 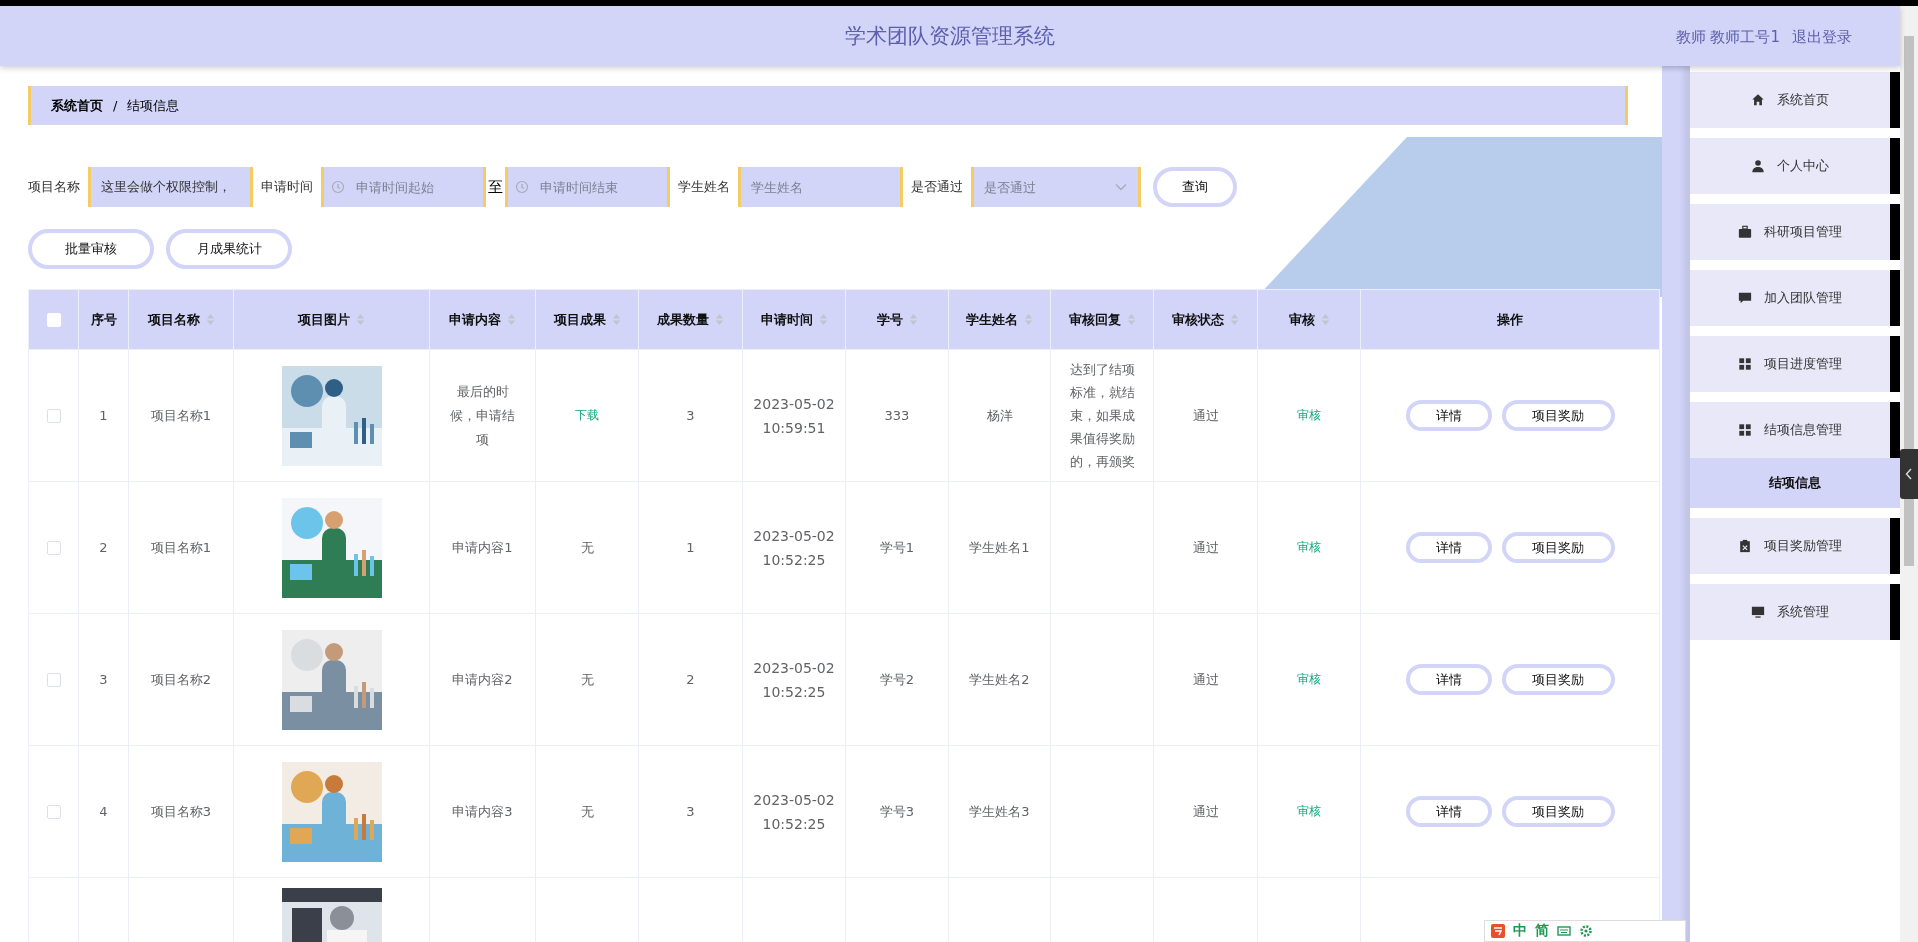 What do you see at coordinates (1795, 430) in the screenshot?
I see `sidebar-item: 结项信息管理` at bounding box center [1795, 430].